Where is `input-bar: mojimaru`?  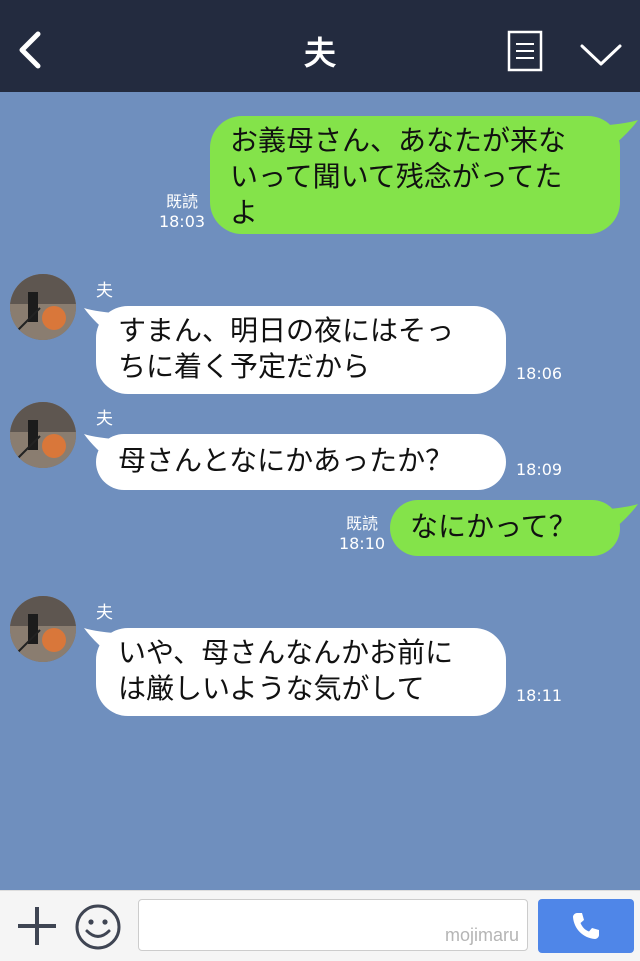
input-bar: mojimaru is located at coordinates (320, 925).